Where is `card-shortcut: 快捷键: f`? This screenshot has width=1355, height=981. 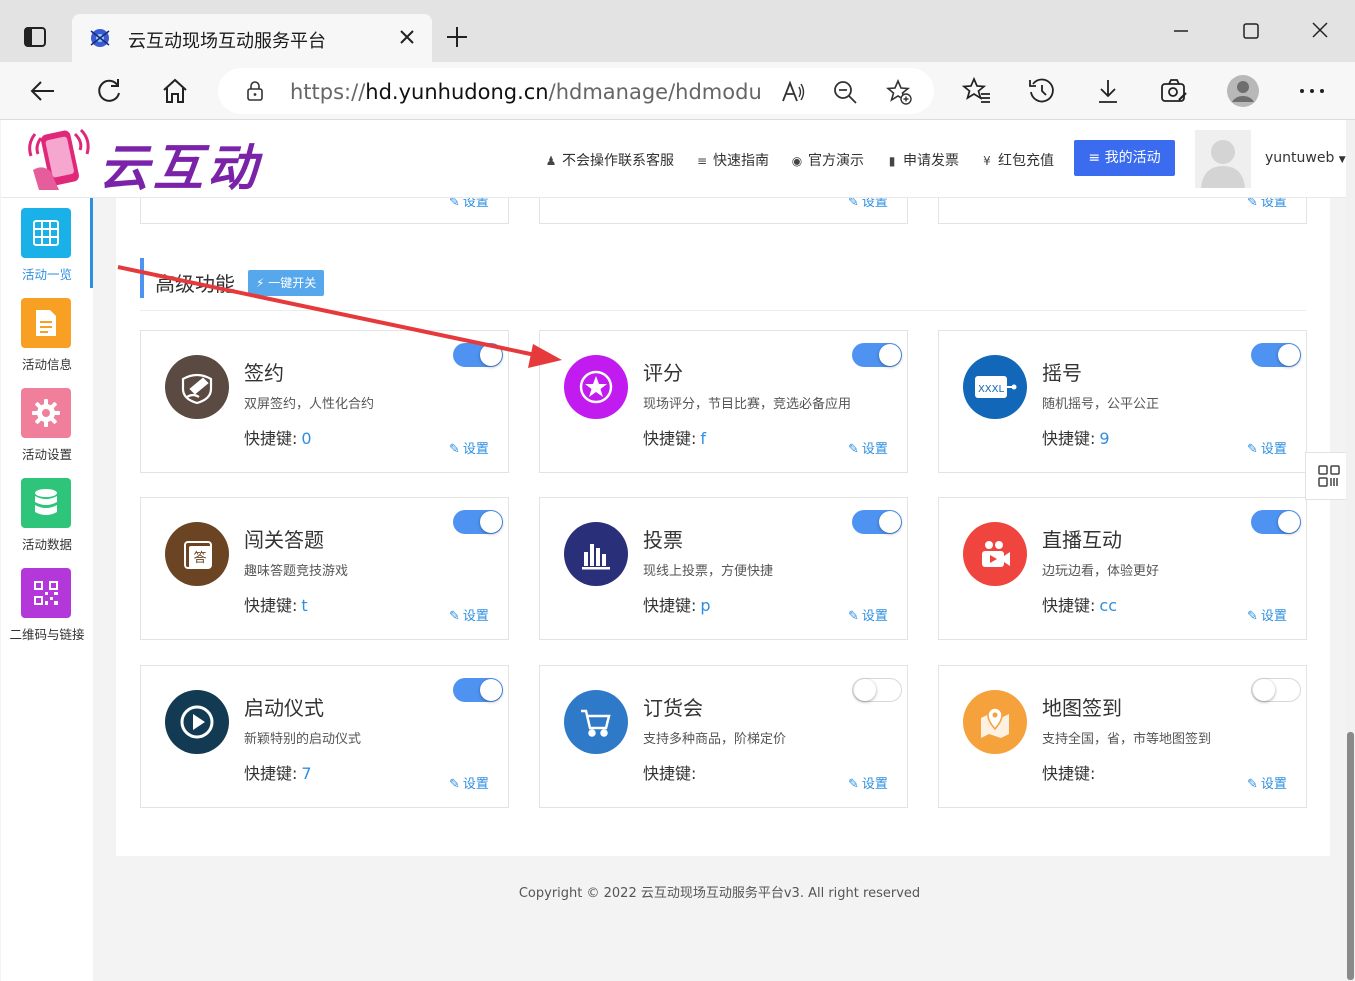 card-shortcut: 快捷键: f is located at coordinates (674, 437).